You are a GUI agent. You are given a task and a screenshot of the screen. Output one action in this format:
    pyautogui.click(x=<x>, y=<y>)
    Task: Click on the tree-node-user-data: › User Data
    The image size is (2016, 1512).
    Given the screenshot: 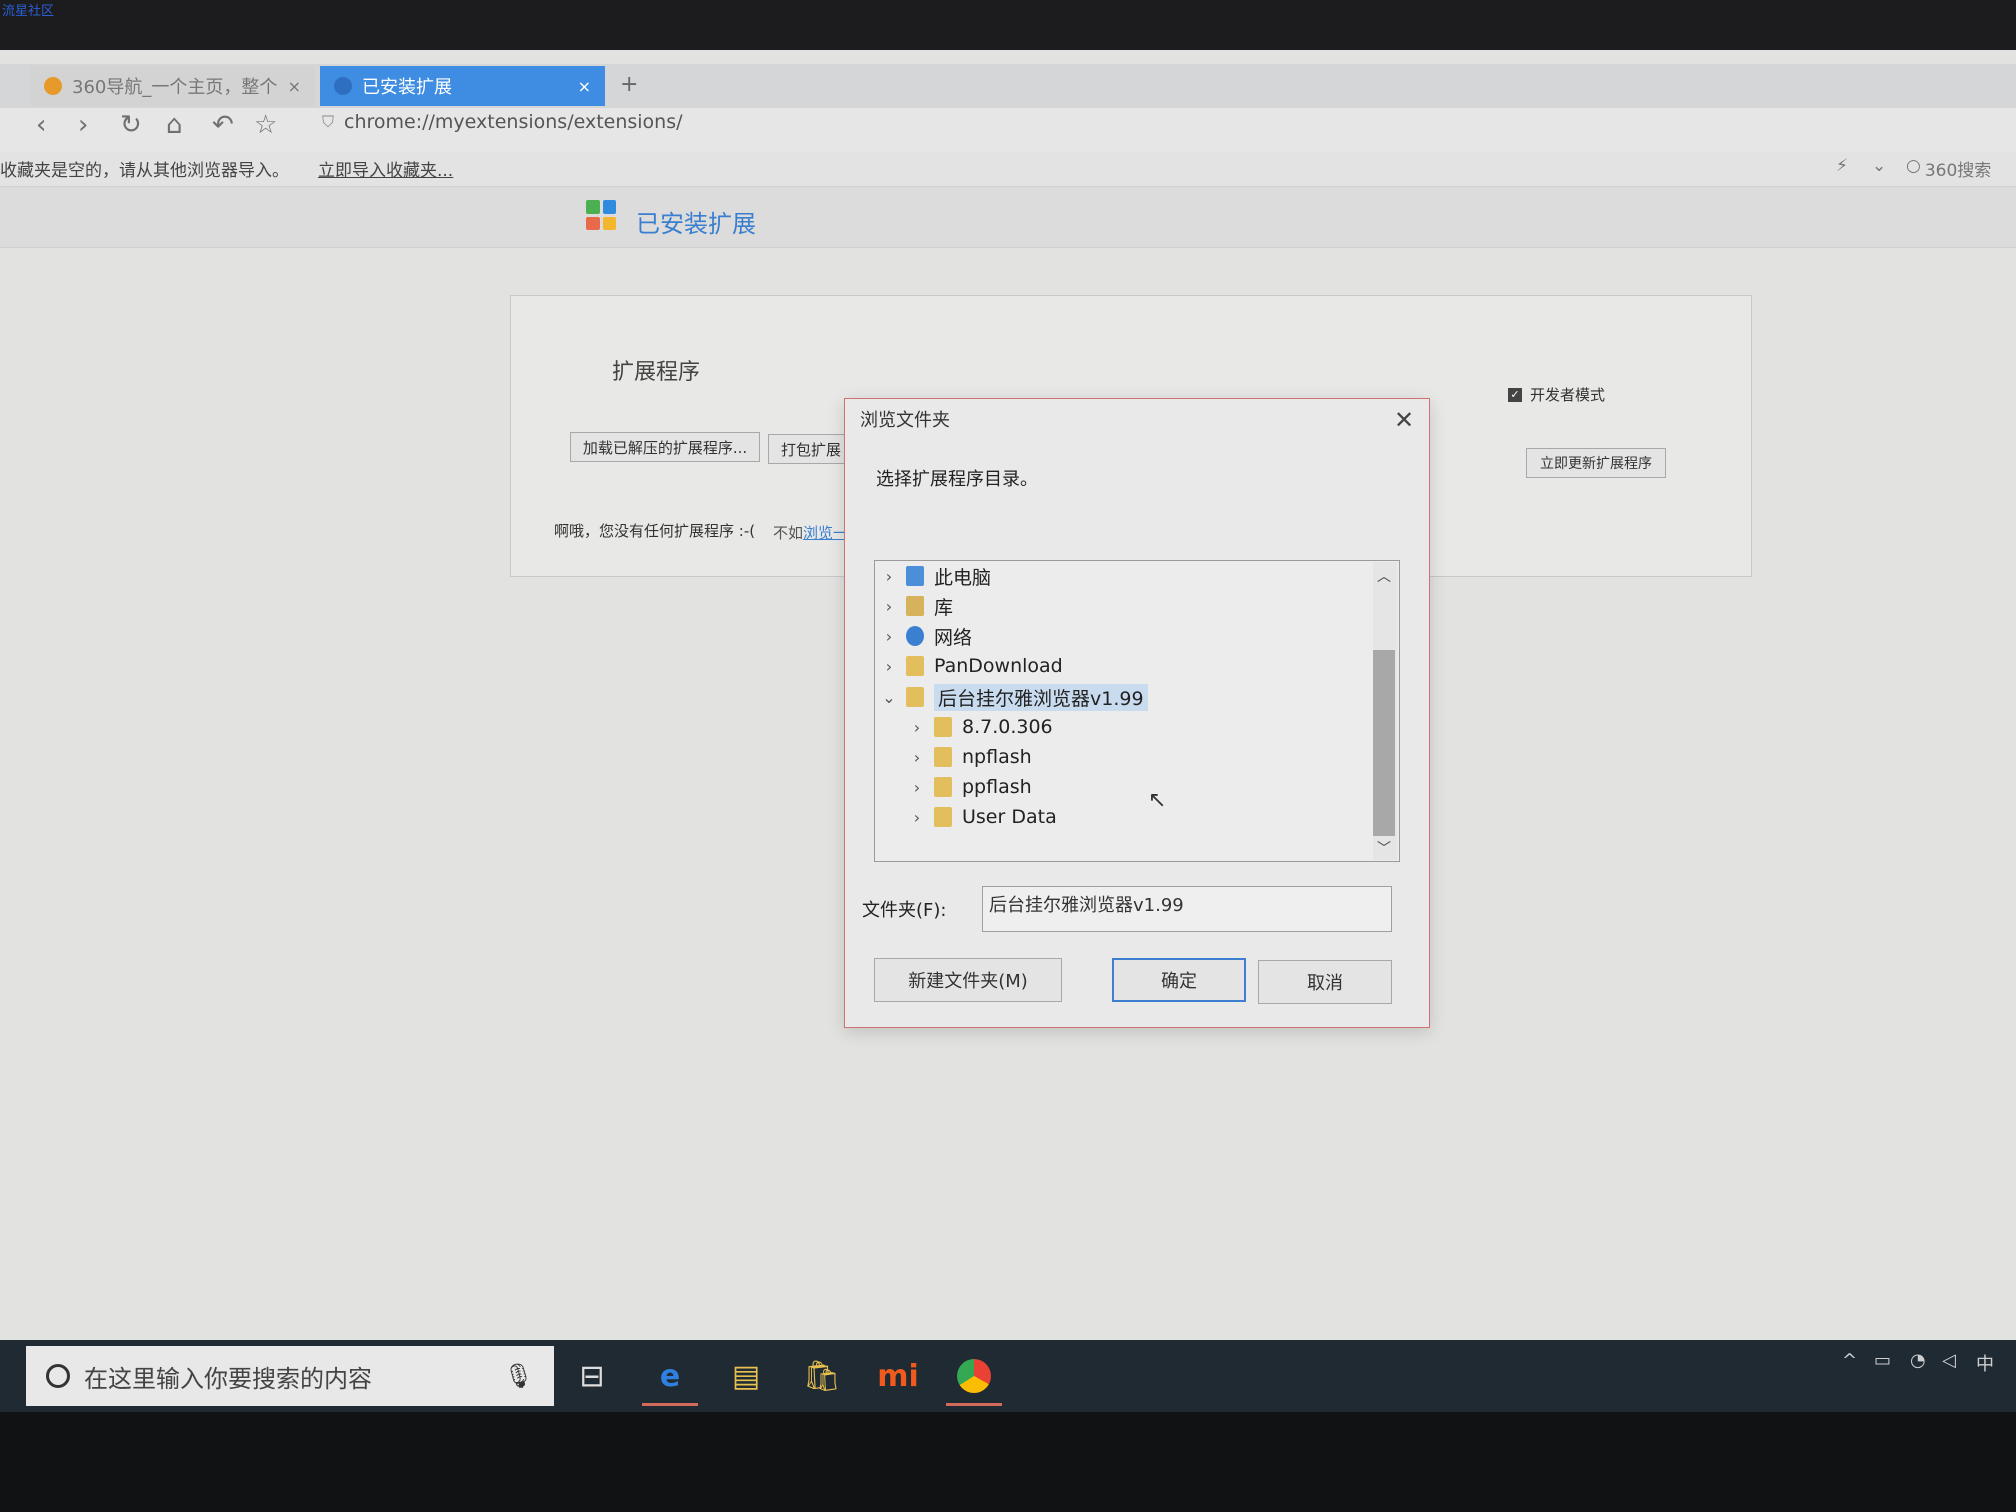 What is the action you would take?
    pyautogui.click(x=983, y=817)
    